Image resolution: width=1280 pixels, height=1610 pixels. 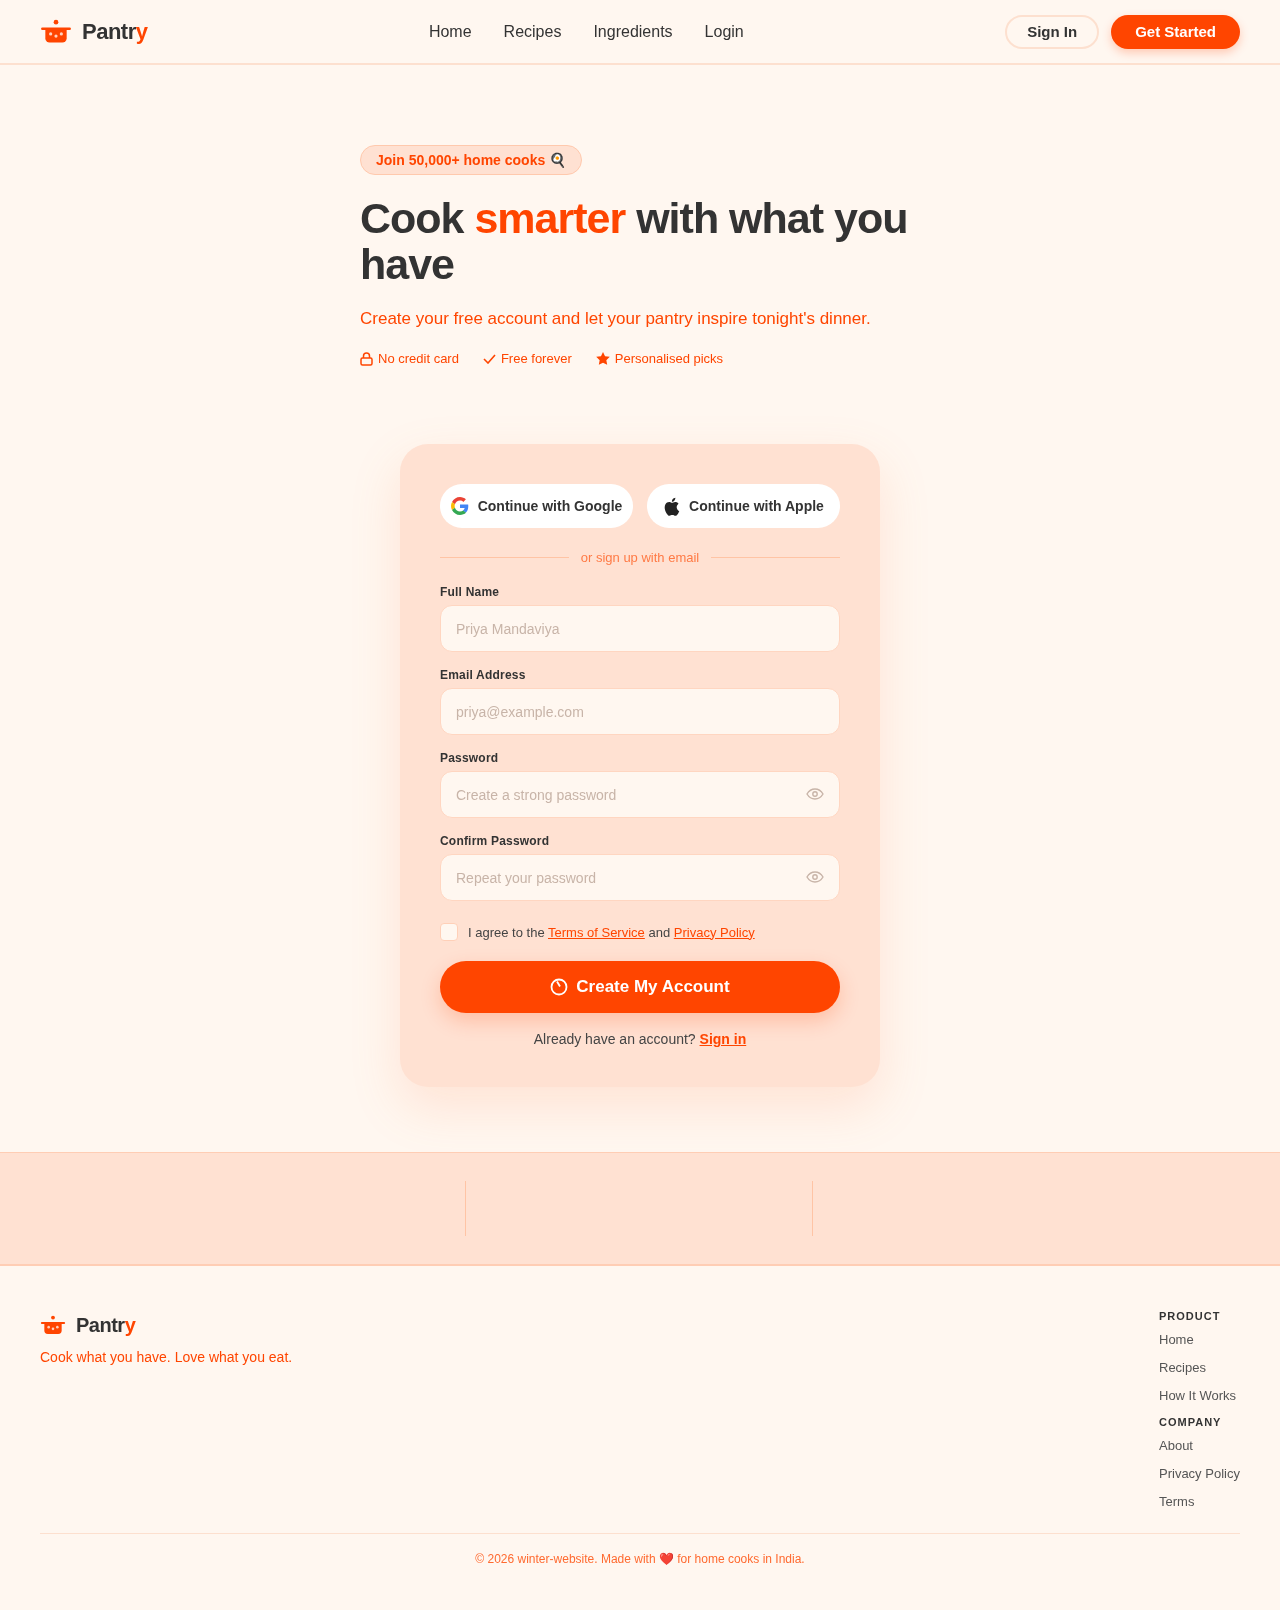 What do you see at coordinates (1052, 31) in the screenshot?
I see `sign-in-button: Sign In` at bounding box center [1052, 31].